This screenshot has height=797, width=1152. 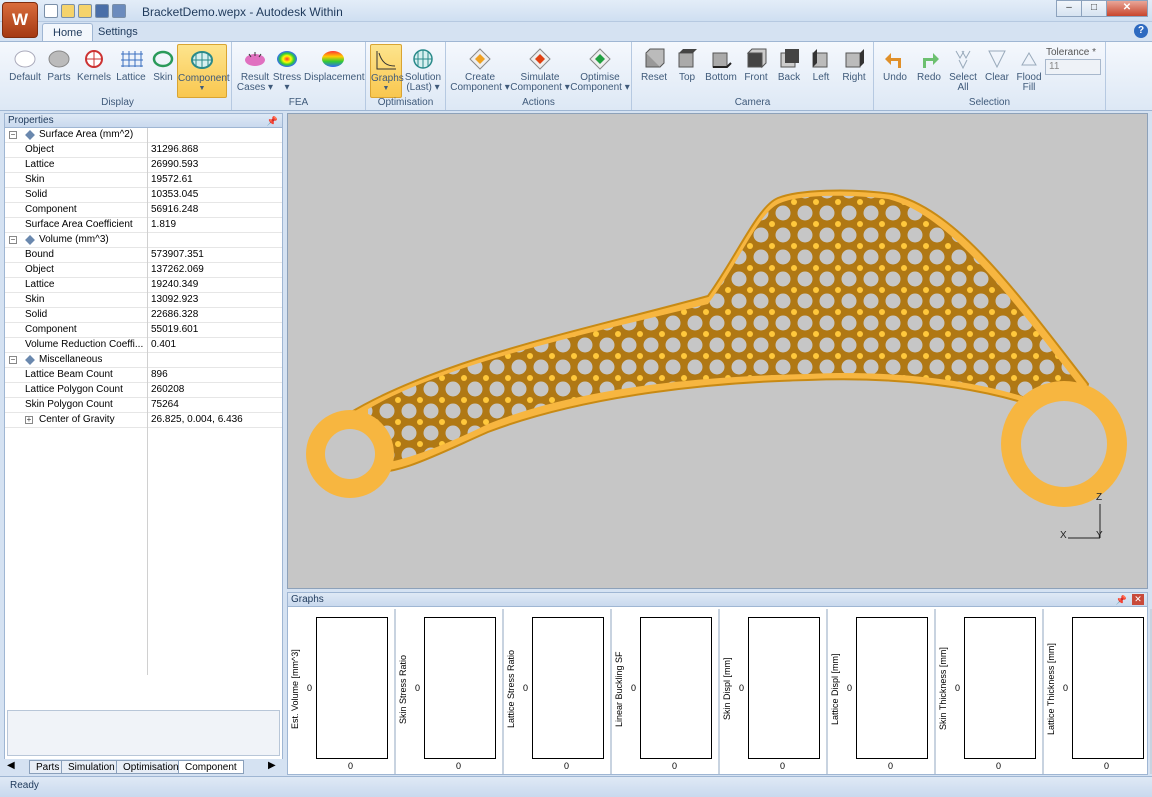 I want to click on display-component-button: Component ▼, so click(x=203, y=71).